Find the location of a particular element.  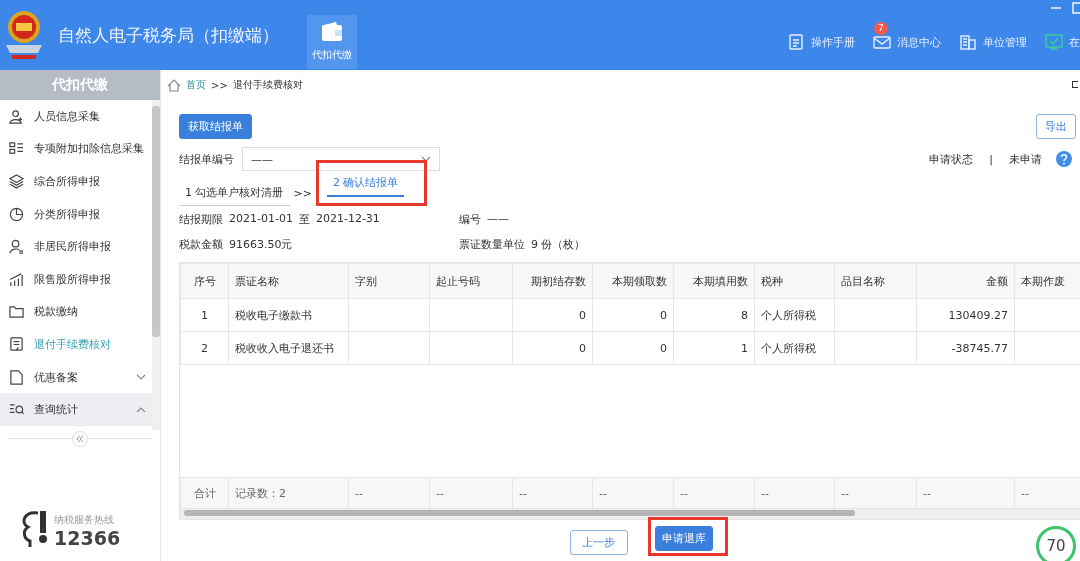

wallet-icon is located at coordinates (332, 32).